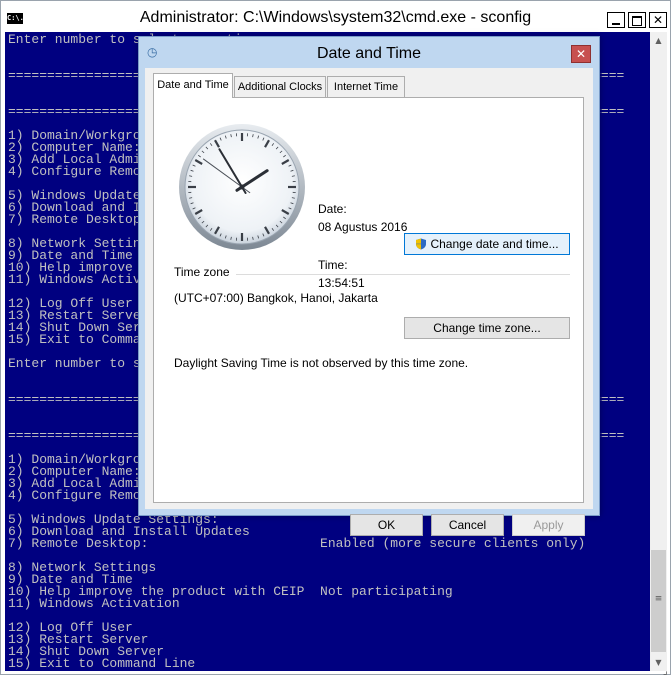  Describe the element at coordinates (386, 525) in the screenshot. I see `ok-button: OK` at that location.